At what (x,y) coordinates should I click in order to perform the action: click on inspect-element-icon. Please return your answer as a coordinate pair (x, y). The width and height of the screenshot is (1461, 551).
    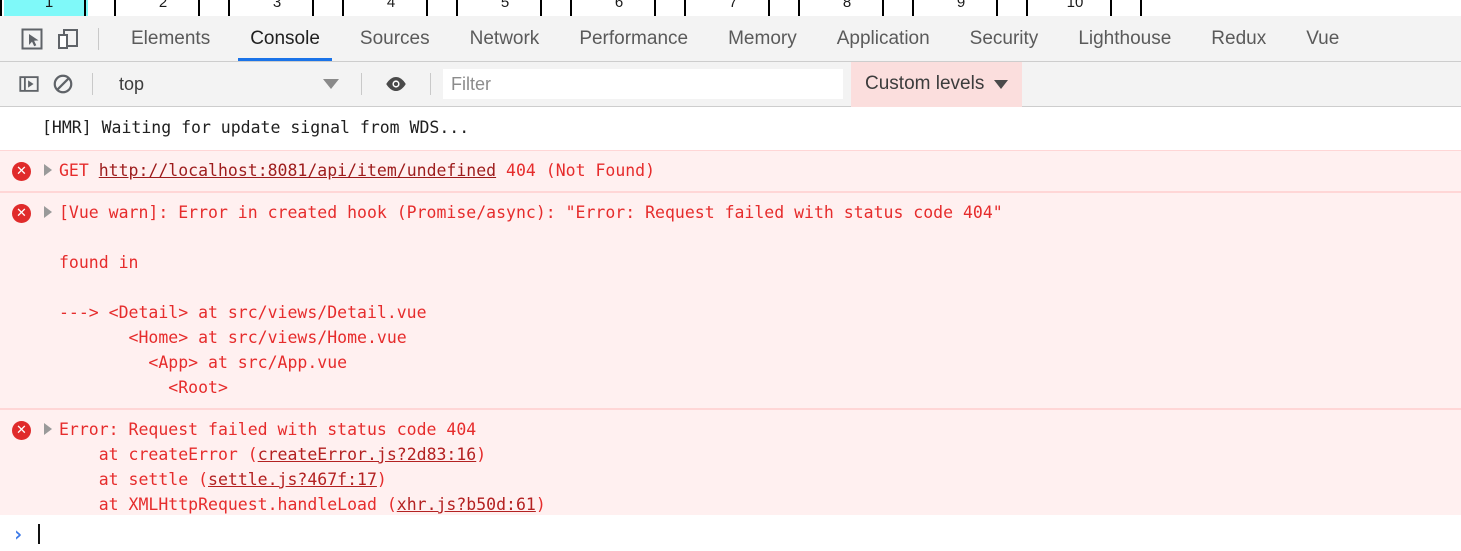
    Looking at the image, I should click on (32, 39).